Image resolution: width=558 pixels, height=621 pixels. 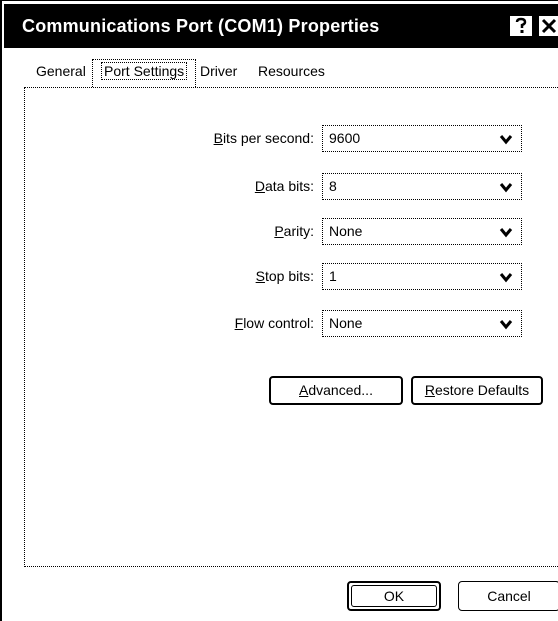 What do you see at coordinates (346, 231) in the screenshot?
I see `parity-value: None` at bounding box center [346, 231].